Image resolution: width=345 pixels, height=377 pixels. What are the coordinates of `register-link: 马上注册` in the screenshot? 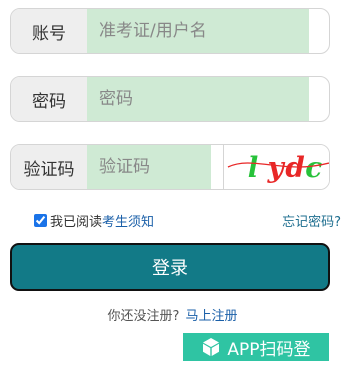 It's located at (211, 316).